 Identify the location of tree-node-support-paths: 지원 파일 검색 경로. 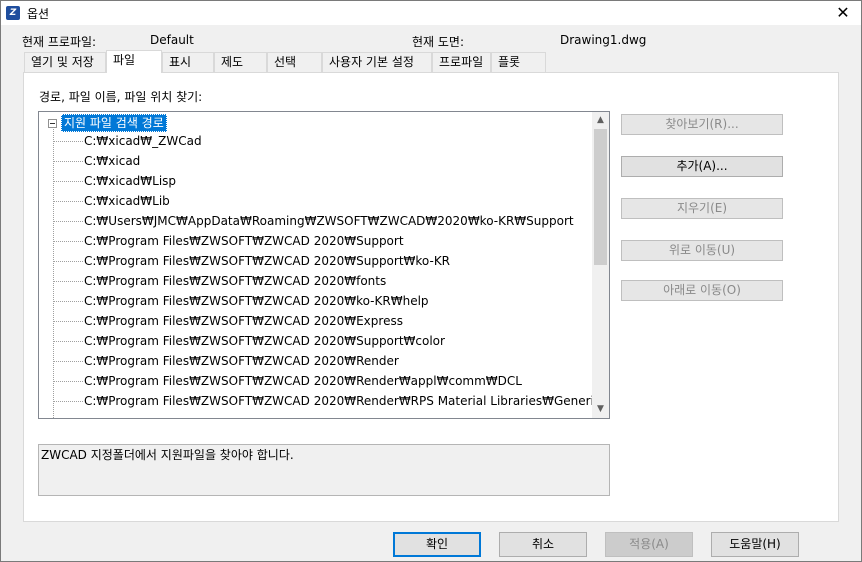
(107, 123).